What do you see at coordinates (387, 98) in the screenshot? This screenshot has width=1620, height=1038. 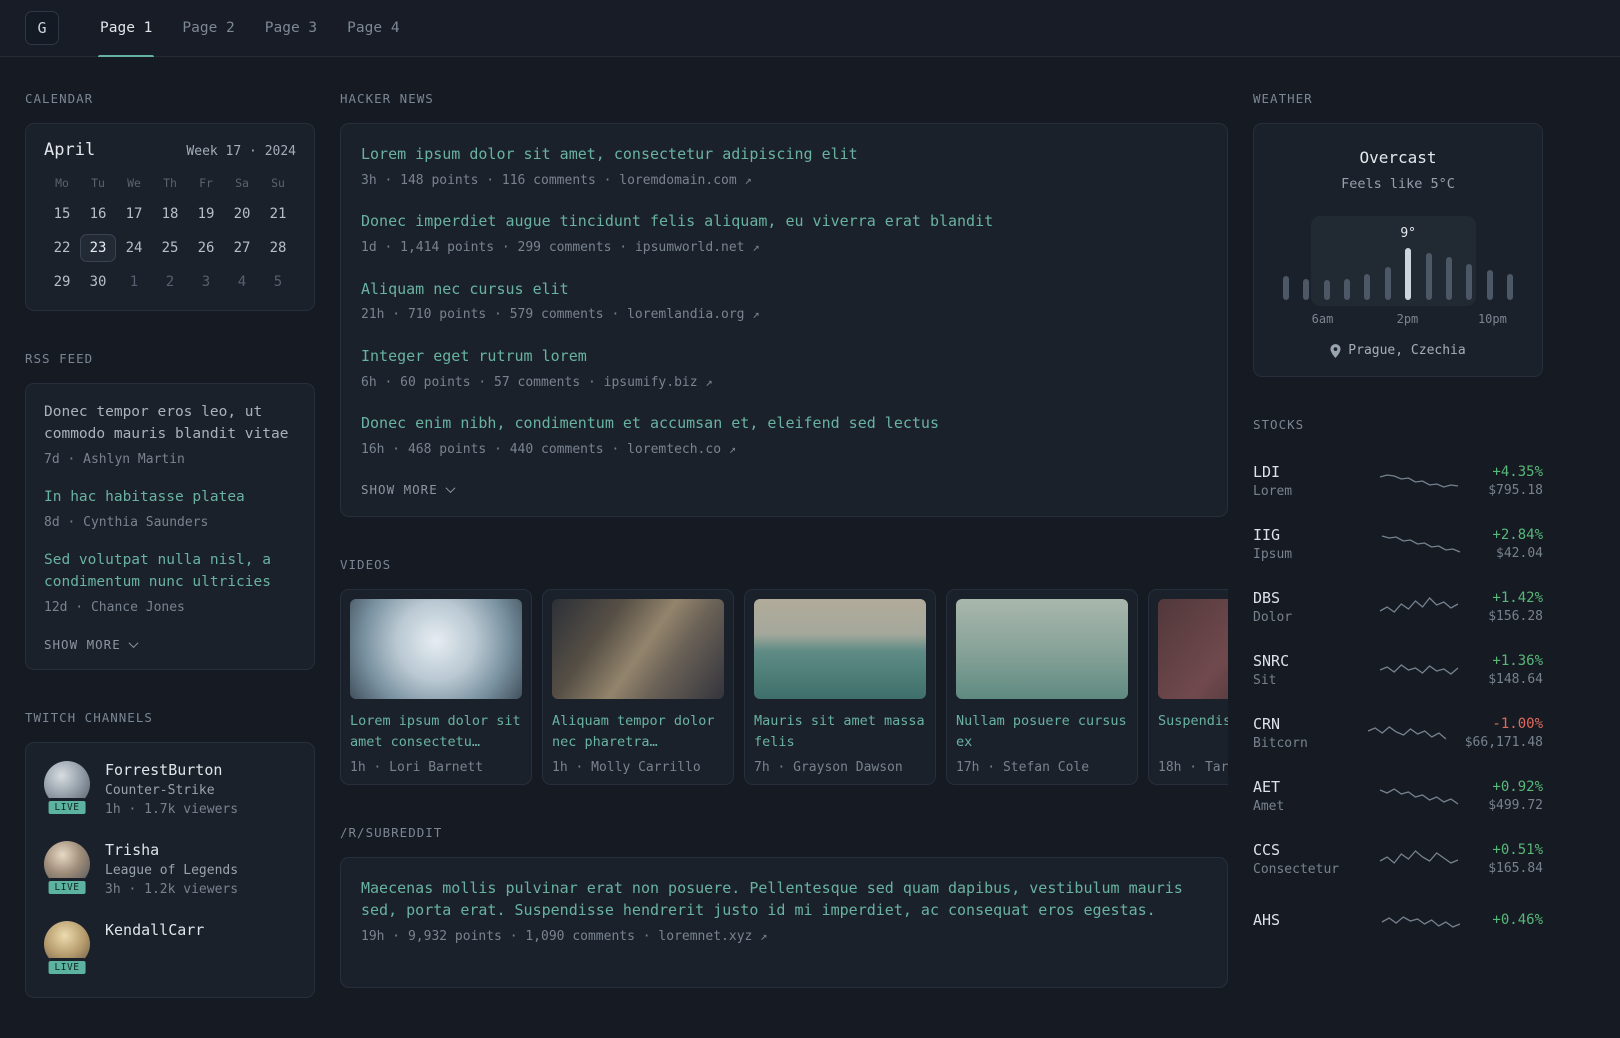 I see `hackernews-widget-title: HACKER NEWS` at bounding box center [387, 98].